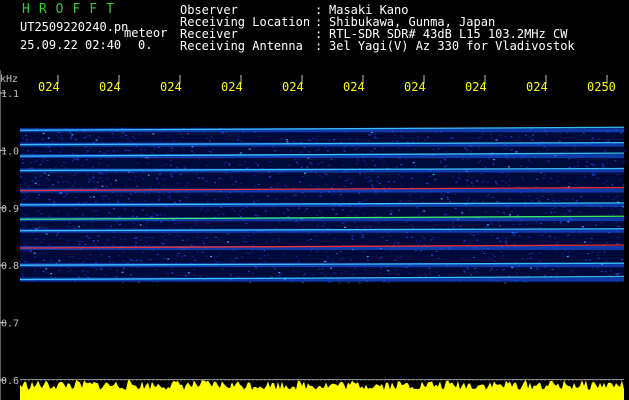 This screenshot has width=629, height=400. Describe the element at coordinates (322, 379) in the screenshot. I see `spectrum-top-line` at that location.